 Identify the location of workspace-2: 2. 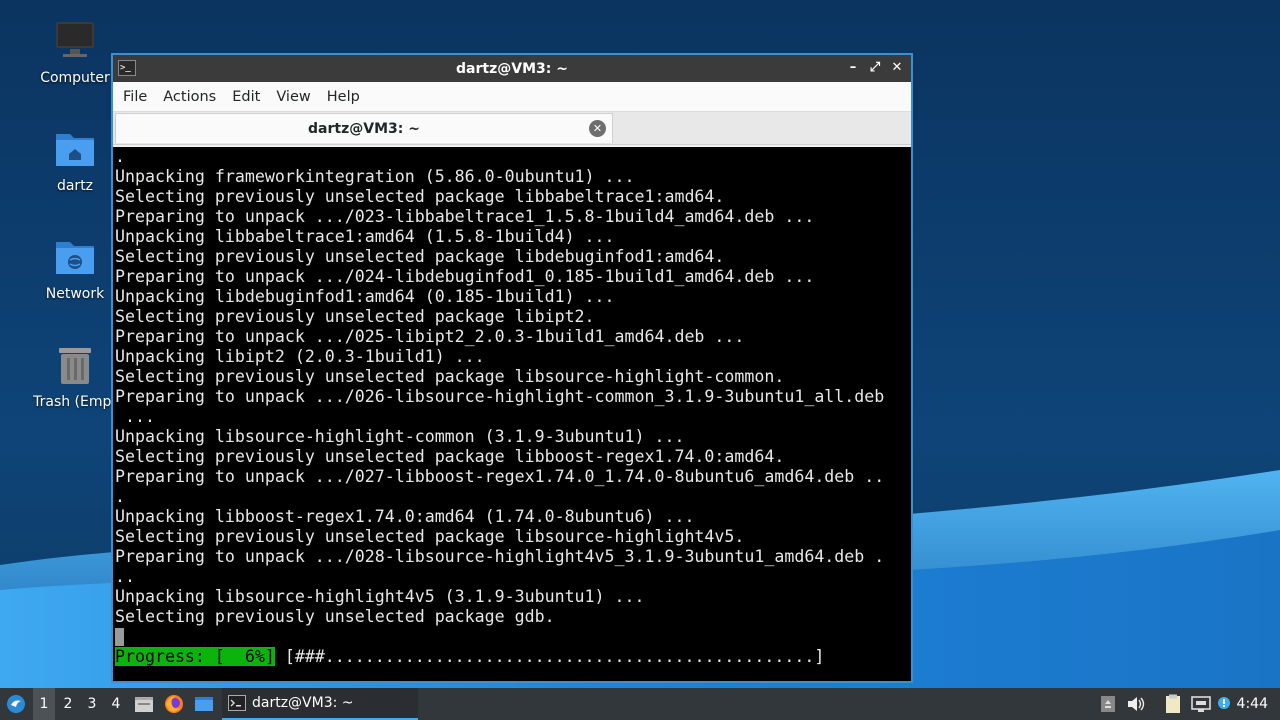
(68, 704).